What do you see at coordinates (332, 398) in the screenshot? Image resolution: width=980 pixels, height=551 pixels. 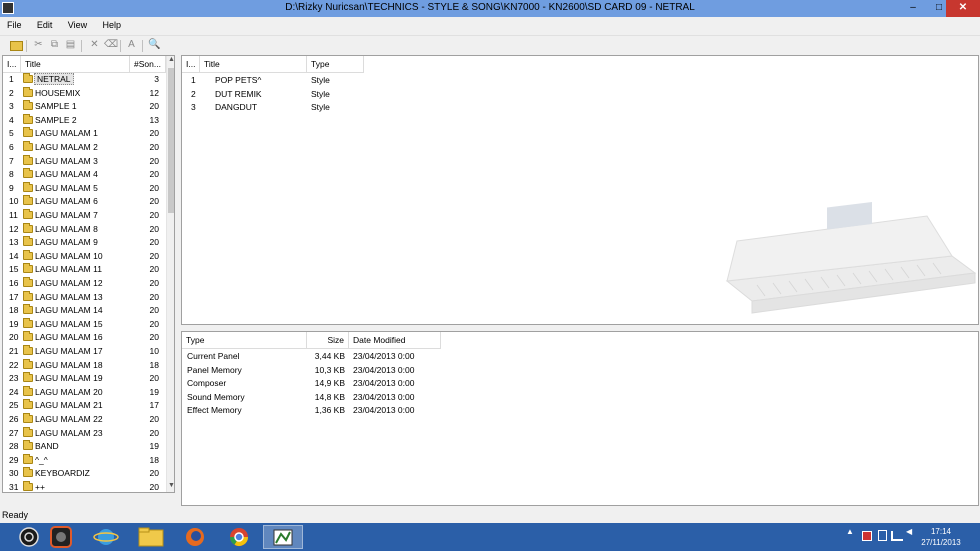 I see `file-row: Sound Memory 14,8 KB 23/04/2013 0:00` at bounding box center [332, 398].